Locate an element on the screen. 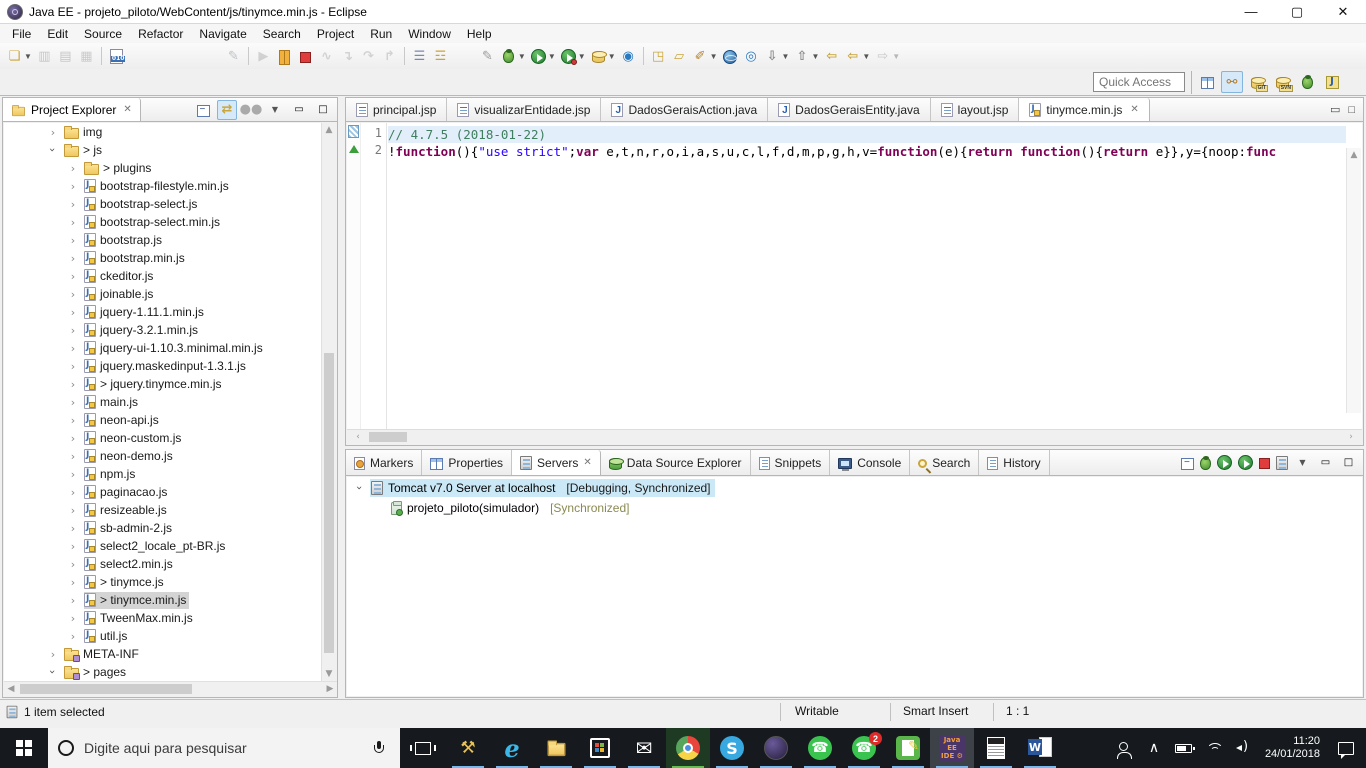  debug-button: ▼ is located at coordinates (513, 56).